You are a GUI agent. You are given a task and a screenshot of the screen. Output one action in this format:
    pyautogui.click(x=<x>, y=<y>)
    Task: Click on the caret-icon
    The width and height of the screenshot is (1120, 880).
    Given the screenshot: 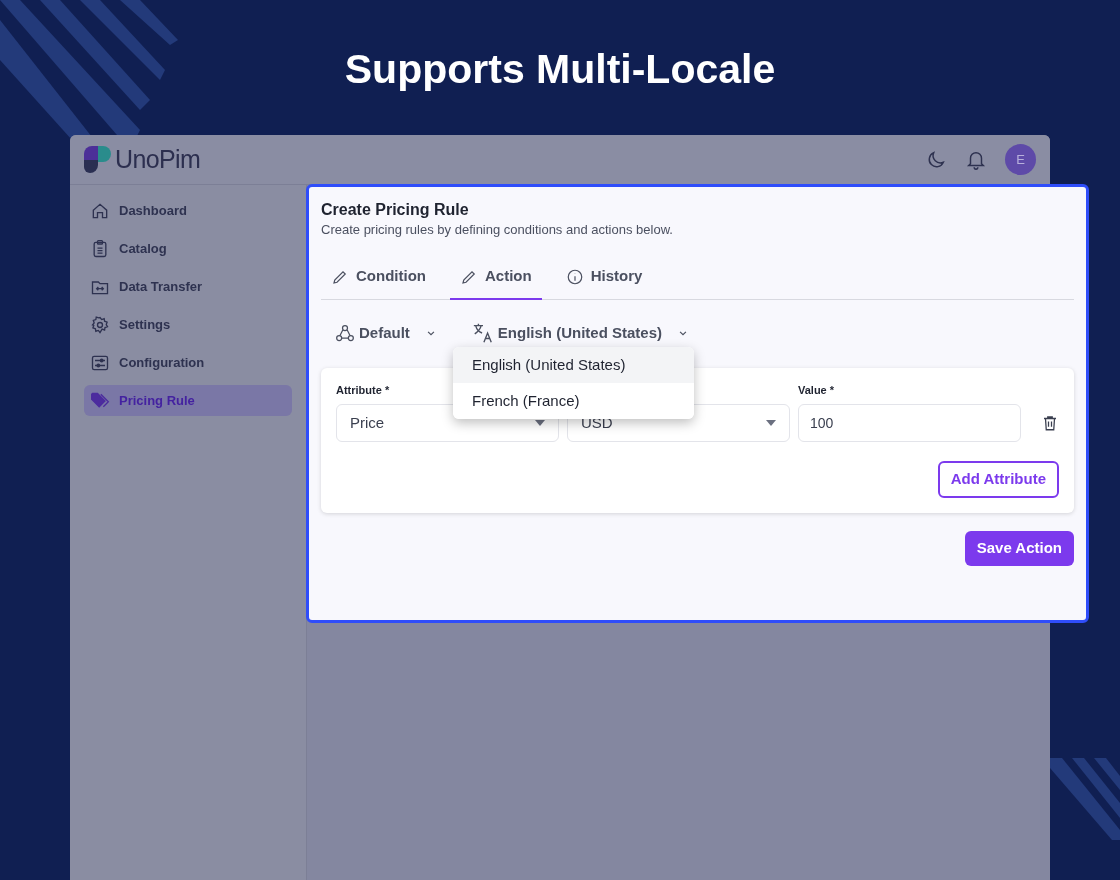 What is the action you would take?
    pyautogui.click(x=771, y=423)
    